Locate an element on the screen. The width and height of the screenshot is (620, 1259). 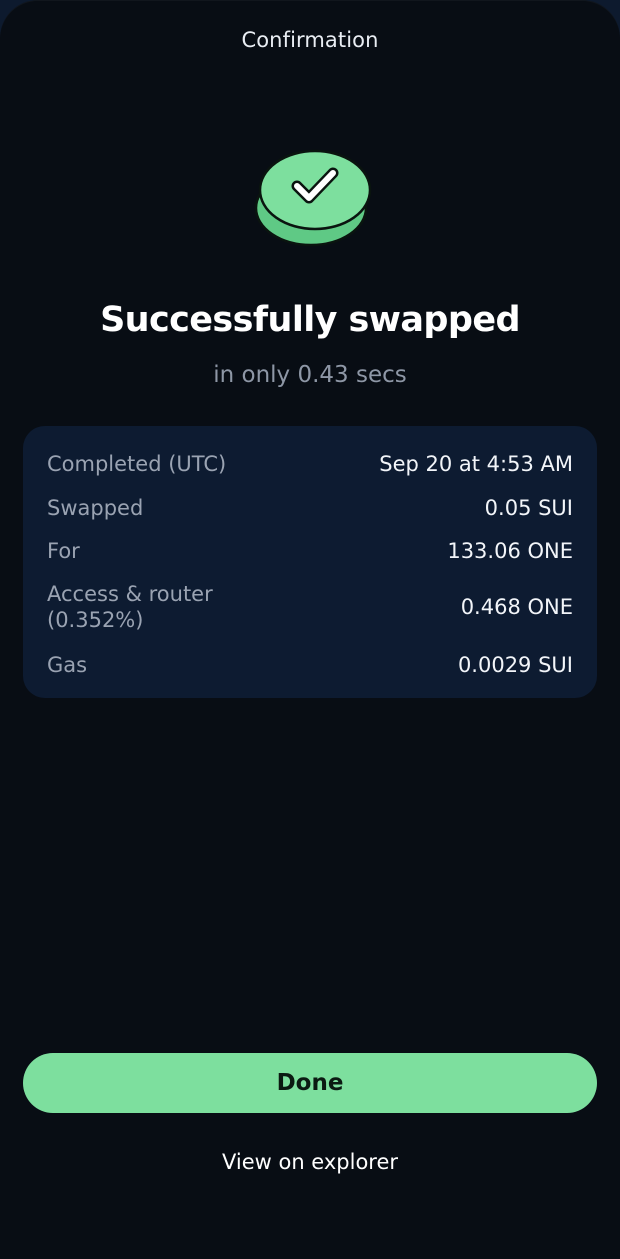
detail-value: Sep 20 at 4:53 AM is located at coordinates (476, 464).